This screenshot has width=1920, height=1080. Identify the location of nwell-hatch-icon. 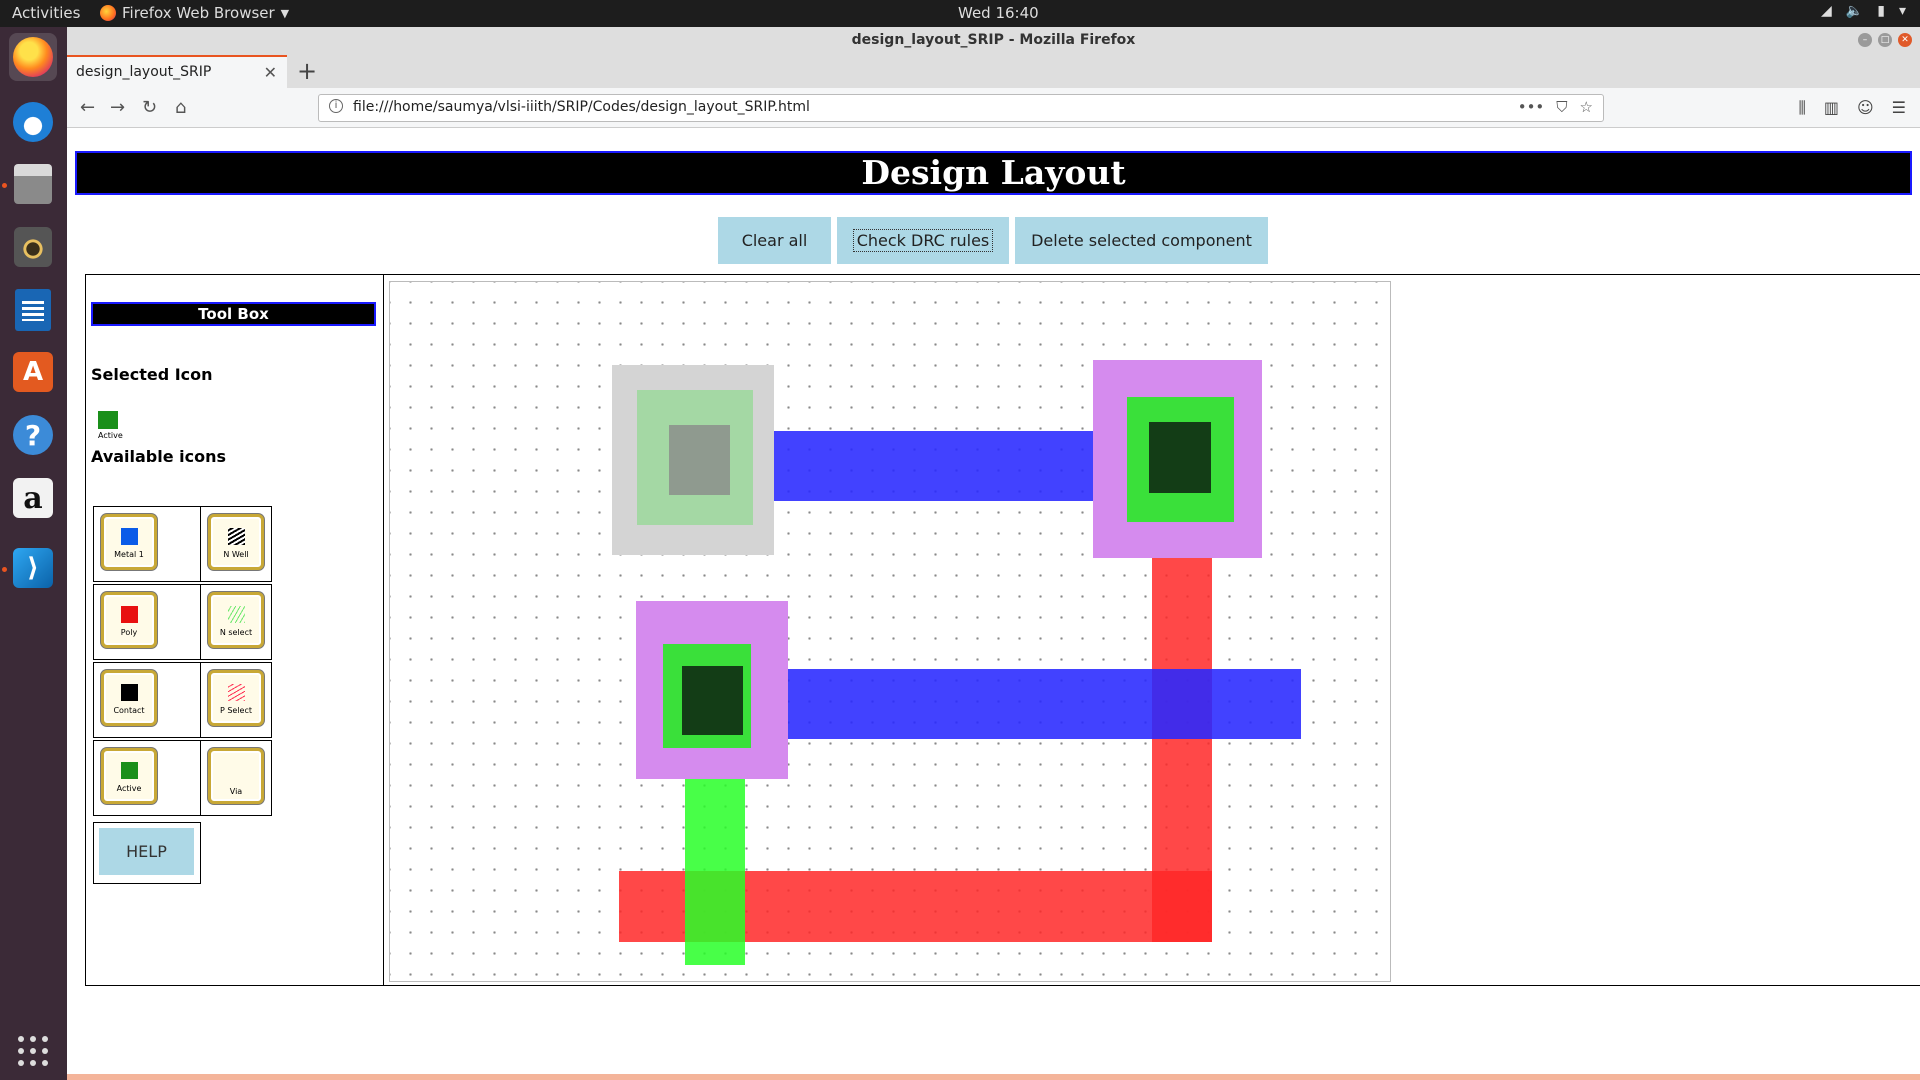
(236, 536).